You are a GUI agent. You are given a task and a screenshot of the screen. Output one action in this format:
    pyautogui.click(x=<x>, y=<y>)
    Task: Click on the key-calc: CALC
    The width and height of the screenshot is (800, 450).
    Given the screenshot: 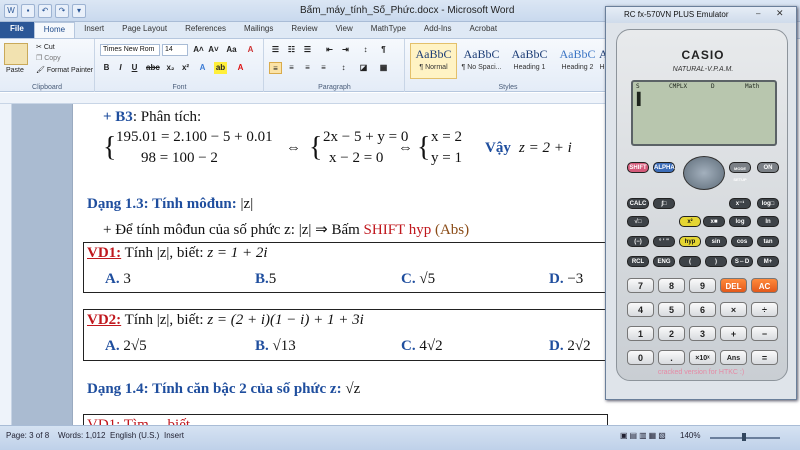 What is the action you would take?
    pyautogui.click(x=638, y=203)
    